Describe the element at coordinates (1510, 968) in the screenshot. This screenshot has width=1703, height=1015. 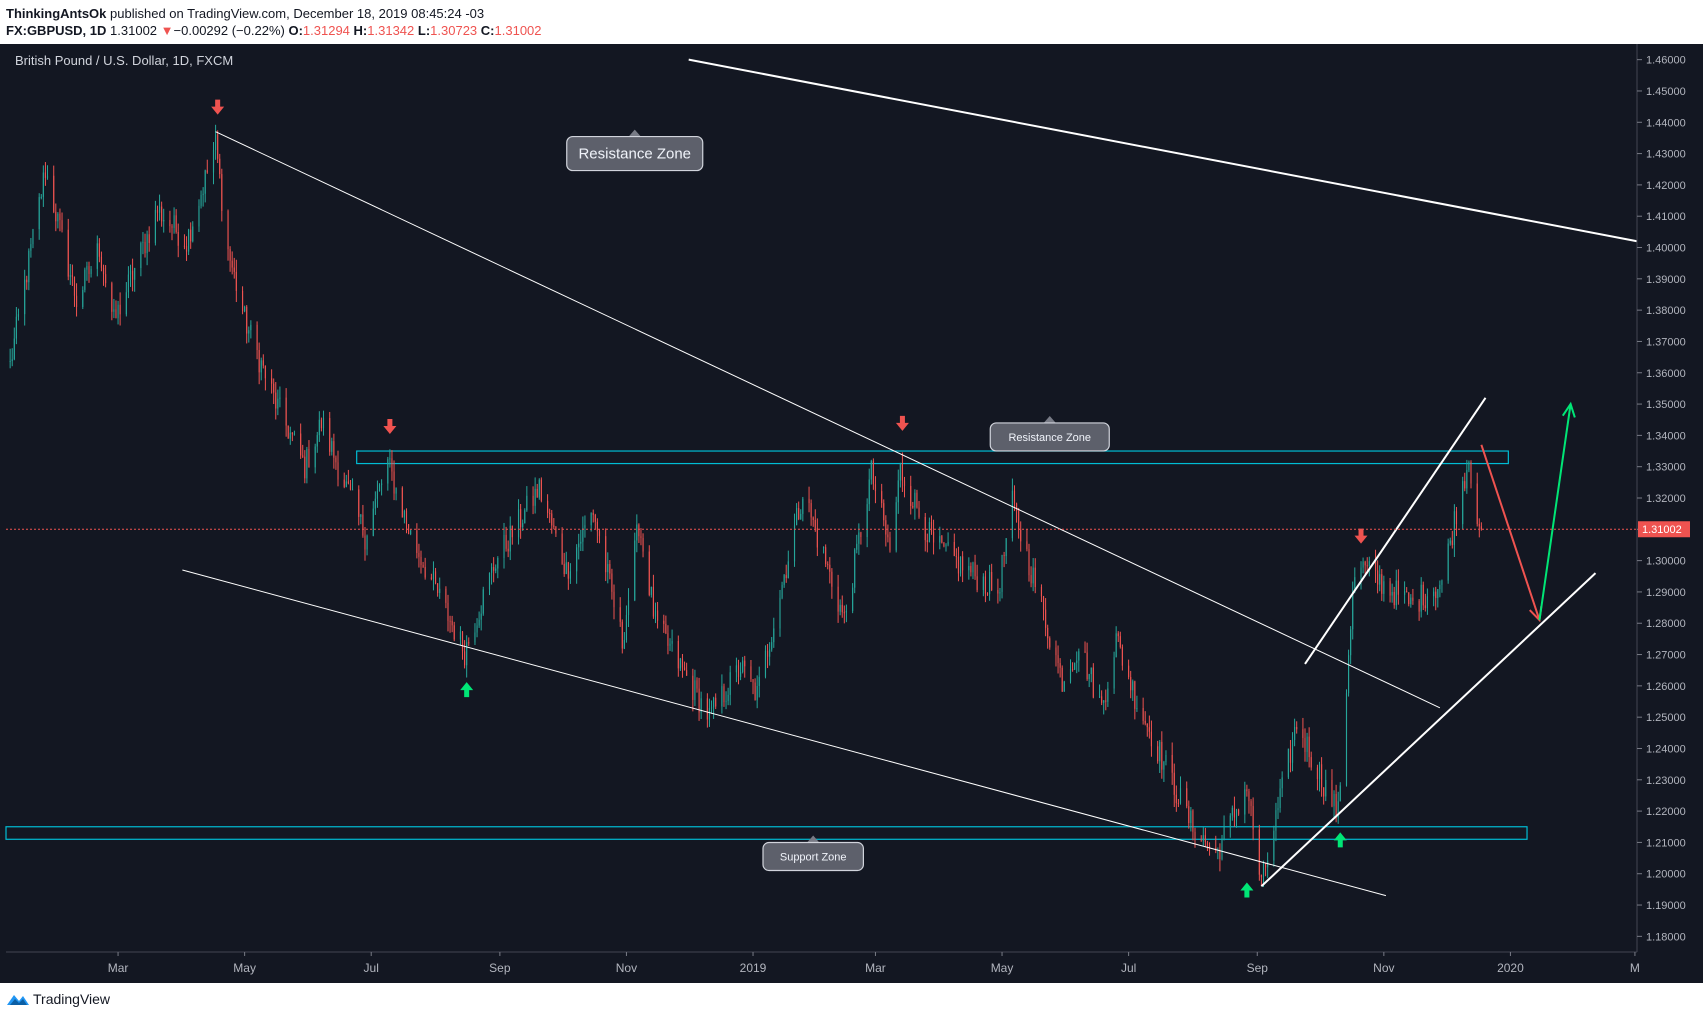
I see `time-tick-label: 2020` at that location.